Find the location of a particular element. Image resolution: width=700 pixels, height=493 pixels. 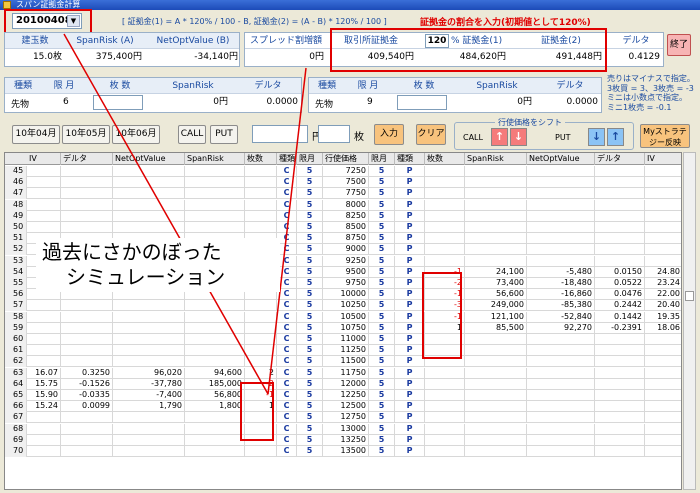

call-up-arrow-icon: ↑ is located at coordinates (499, 137).